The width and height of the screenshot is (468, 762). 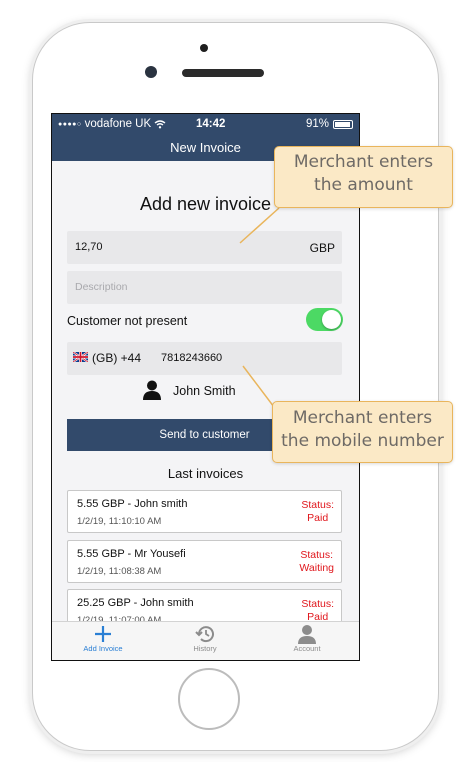 I want to click on last-invoices-title: Last invoices, so click(x=205, y=473).